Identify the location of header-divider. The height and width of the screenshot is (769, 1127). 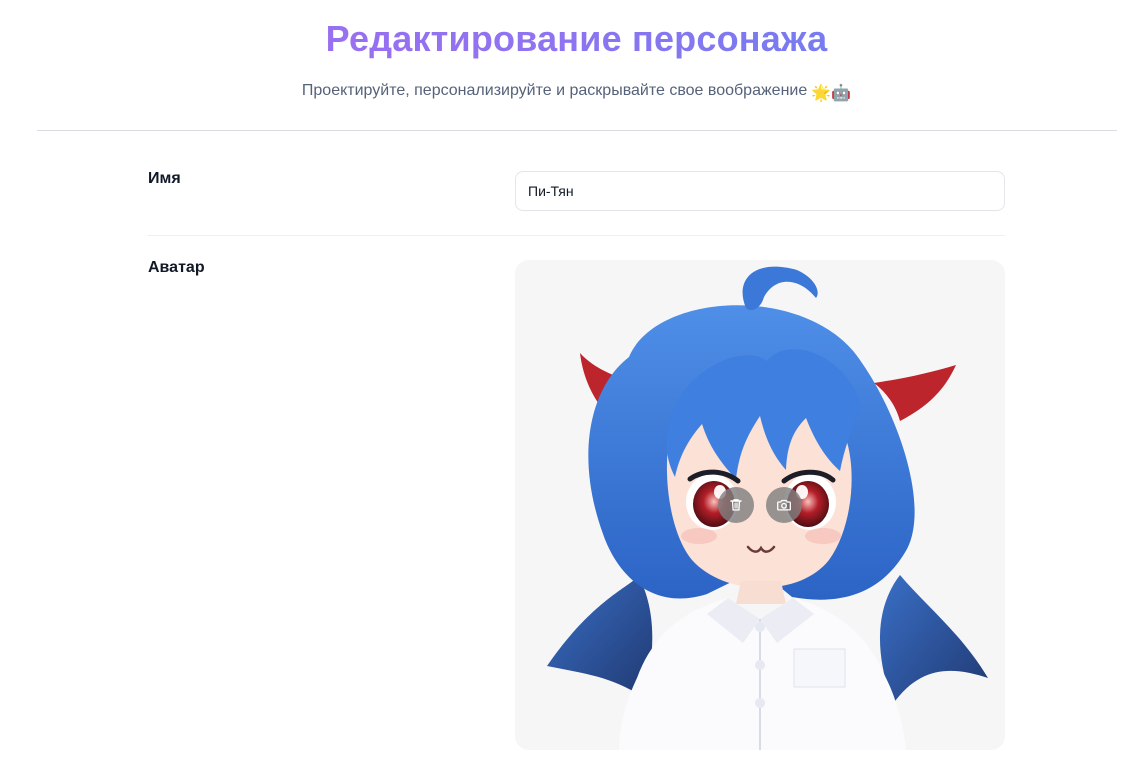
(577, 130).